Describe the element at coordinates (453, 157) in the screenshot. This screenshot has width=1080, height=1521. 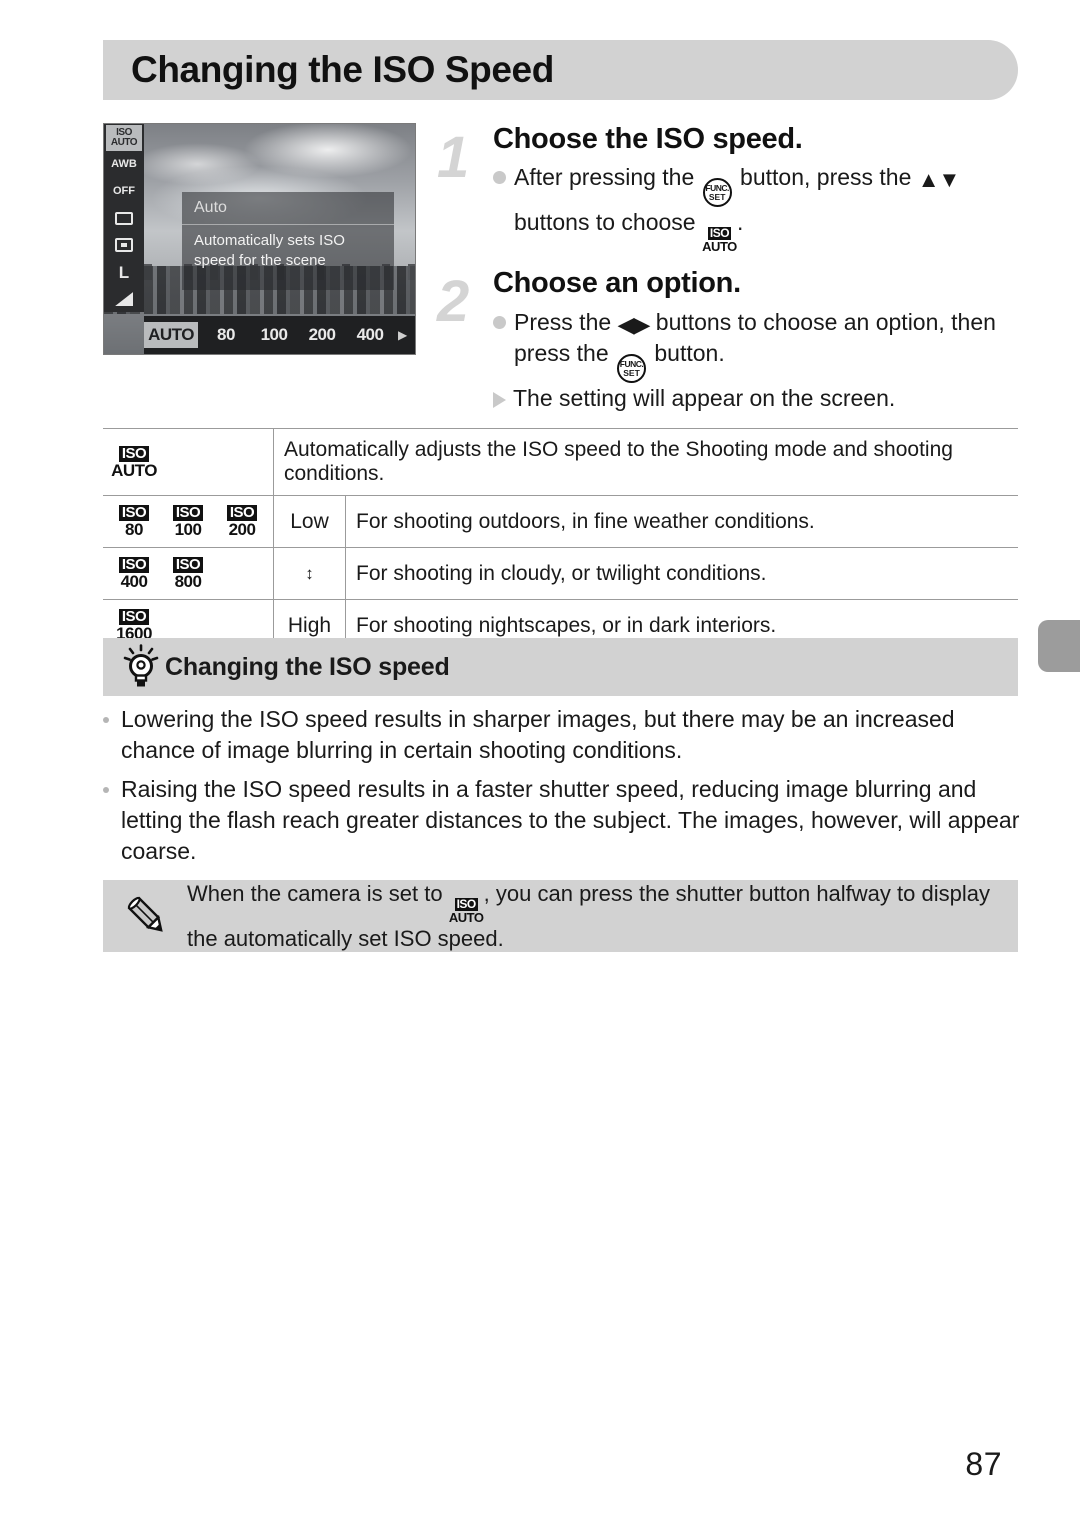
I see `step-1-number: 1` at that location.